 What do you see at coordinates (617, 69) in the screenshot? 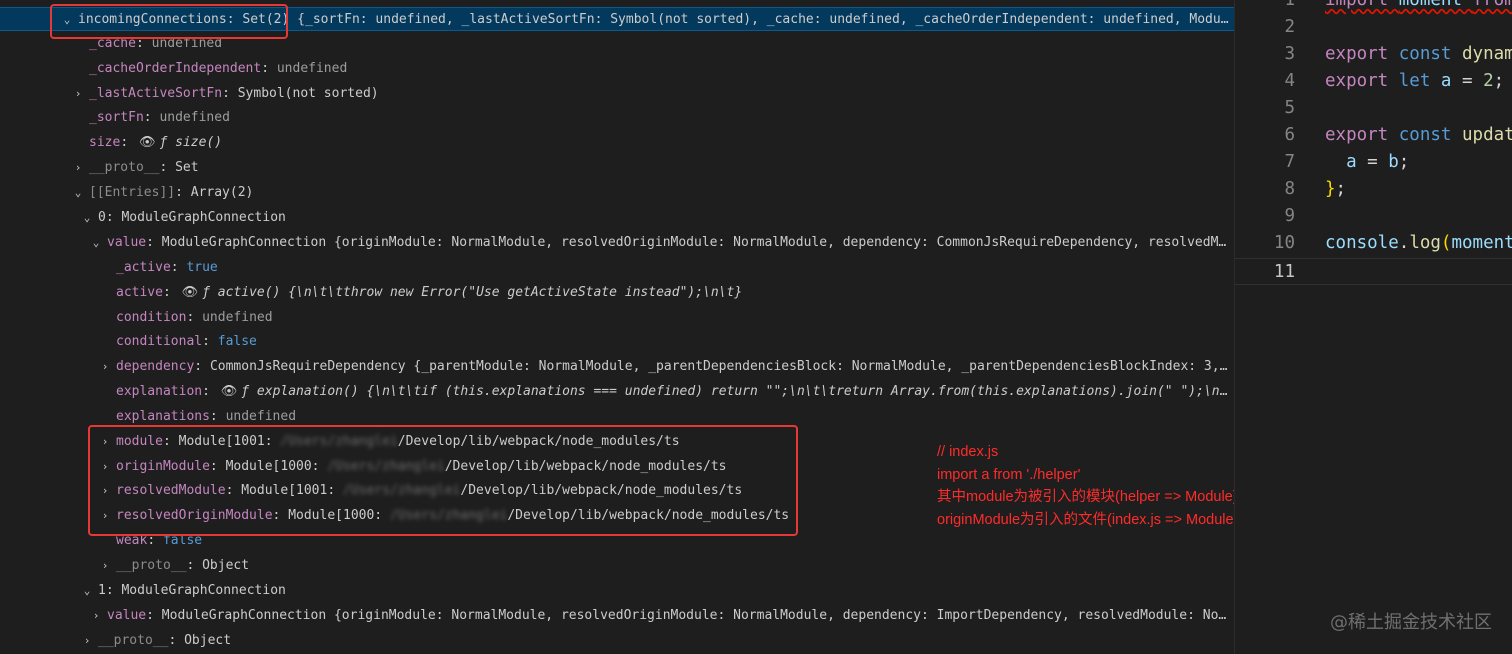
I see `tree-row-cache-order-independent: ›_cacheOrderIndependent: undefined` at bounding box center [617, 69].